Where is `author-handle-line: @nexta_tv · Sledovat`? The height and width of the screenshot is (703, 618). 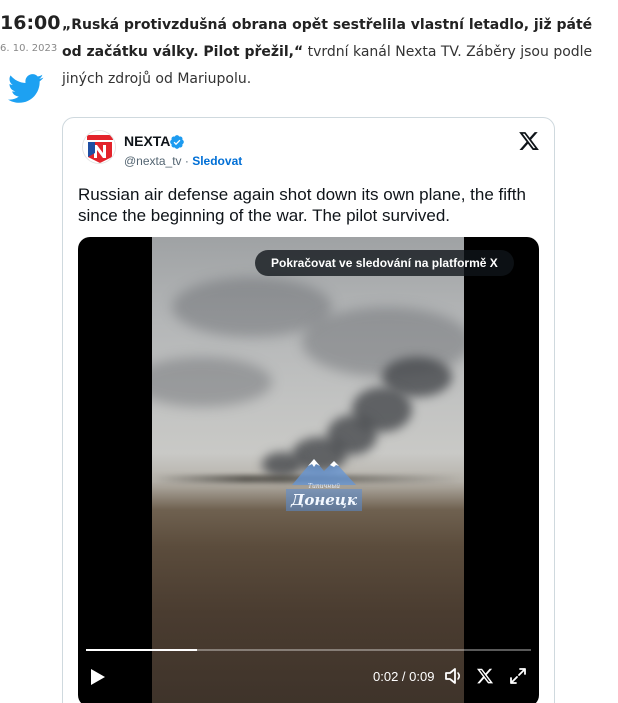
author-handle-line: @nexta_tv · Sledovat is located at coordinates (183, 161).